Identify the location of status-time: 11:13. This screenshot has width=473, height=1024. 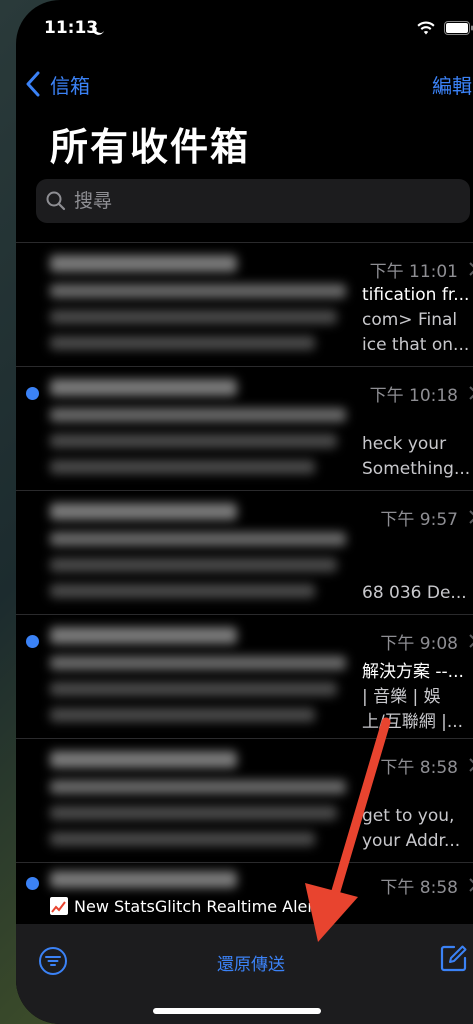
(71, 28).